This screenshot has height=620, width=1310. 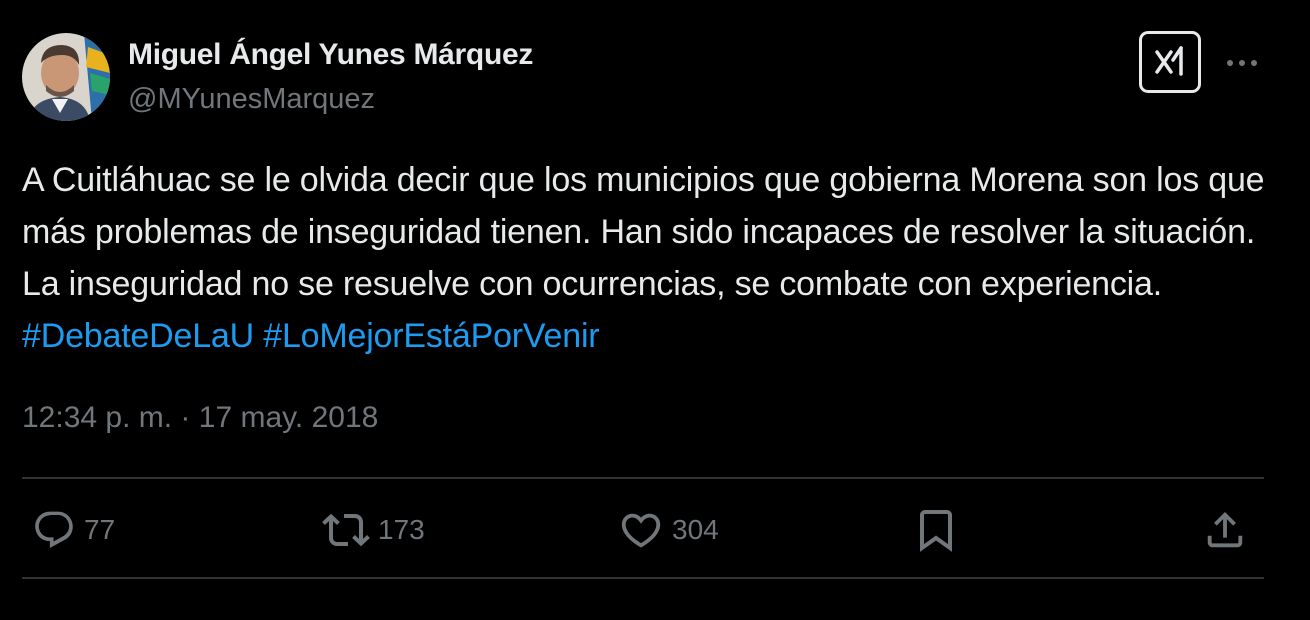 I want to click on action-bar: 77 173 304, so click(x=643, y=530).